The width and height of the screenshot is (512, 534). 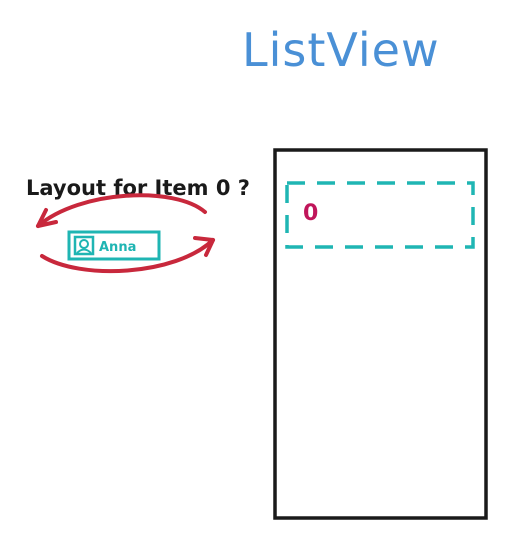 I want to click on layout-name-label: Anna, so click(x=117, y=247).